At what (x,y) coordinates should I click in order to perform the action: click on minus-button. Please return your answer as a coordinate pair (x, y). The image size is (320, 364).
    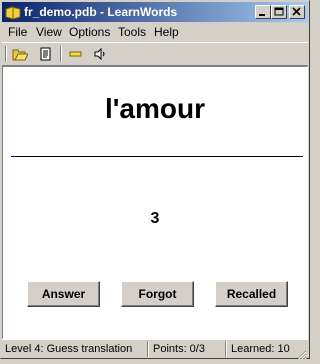
    Looking at the image, I should click on (76, 54).